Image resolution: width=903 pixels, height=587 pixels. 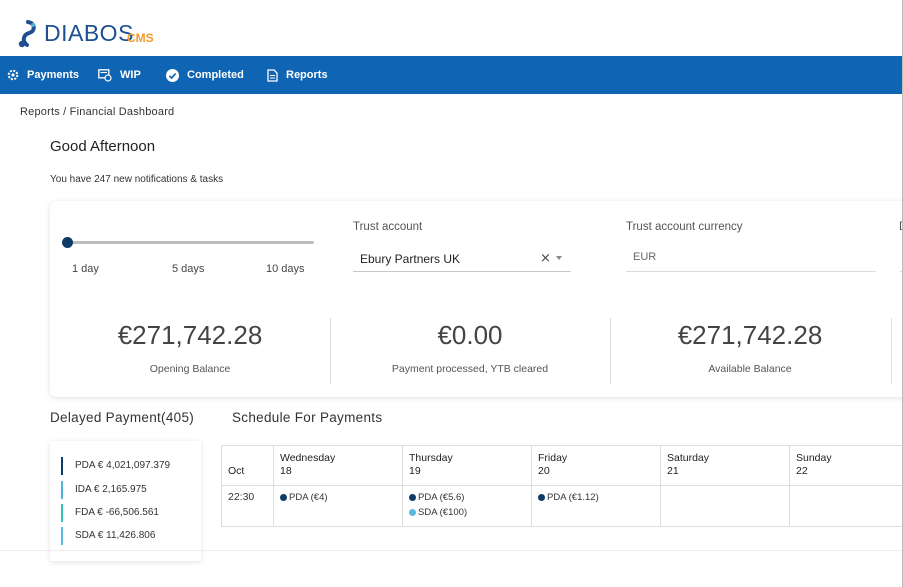 I want to click on calendar-month-header: Oct, so click(x=247, y=466).